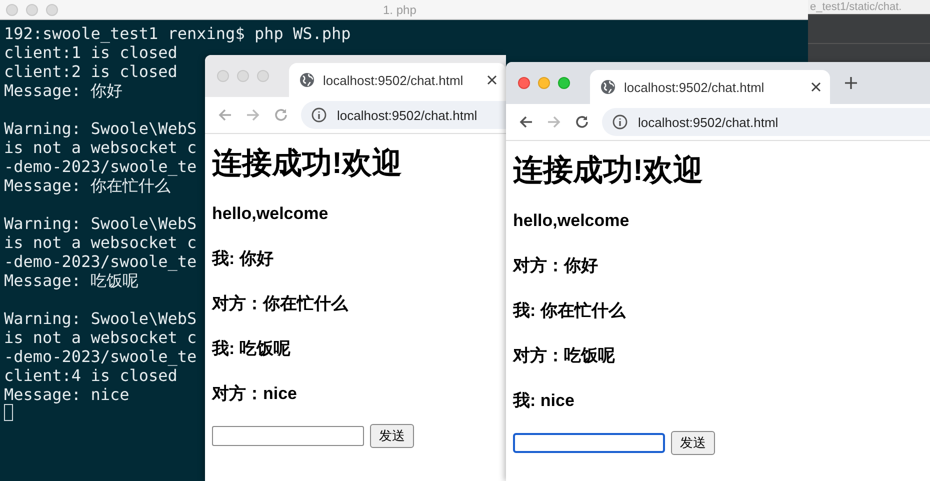  I want to click on terminal-line: Message: 你在忙什么, so click(87, 185).